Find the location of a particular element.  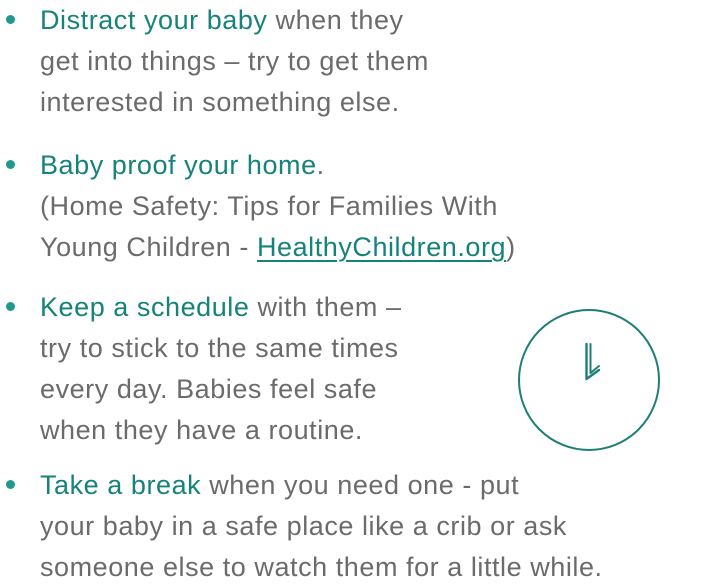

tip-lead: Keep a schedule is located at coordinates (145, 307).